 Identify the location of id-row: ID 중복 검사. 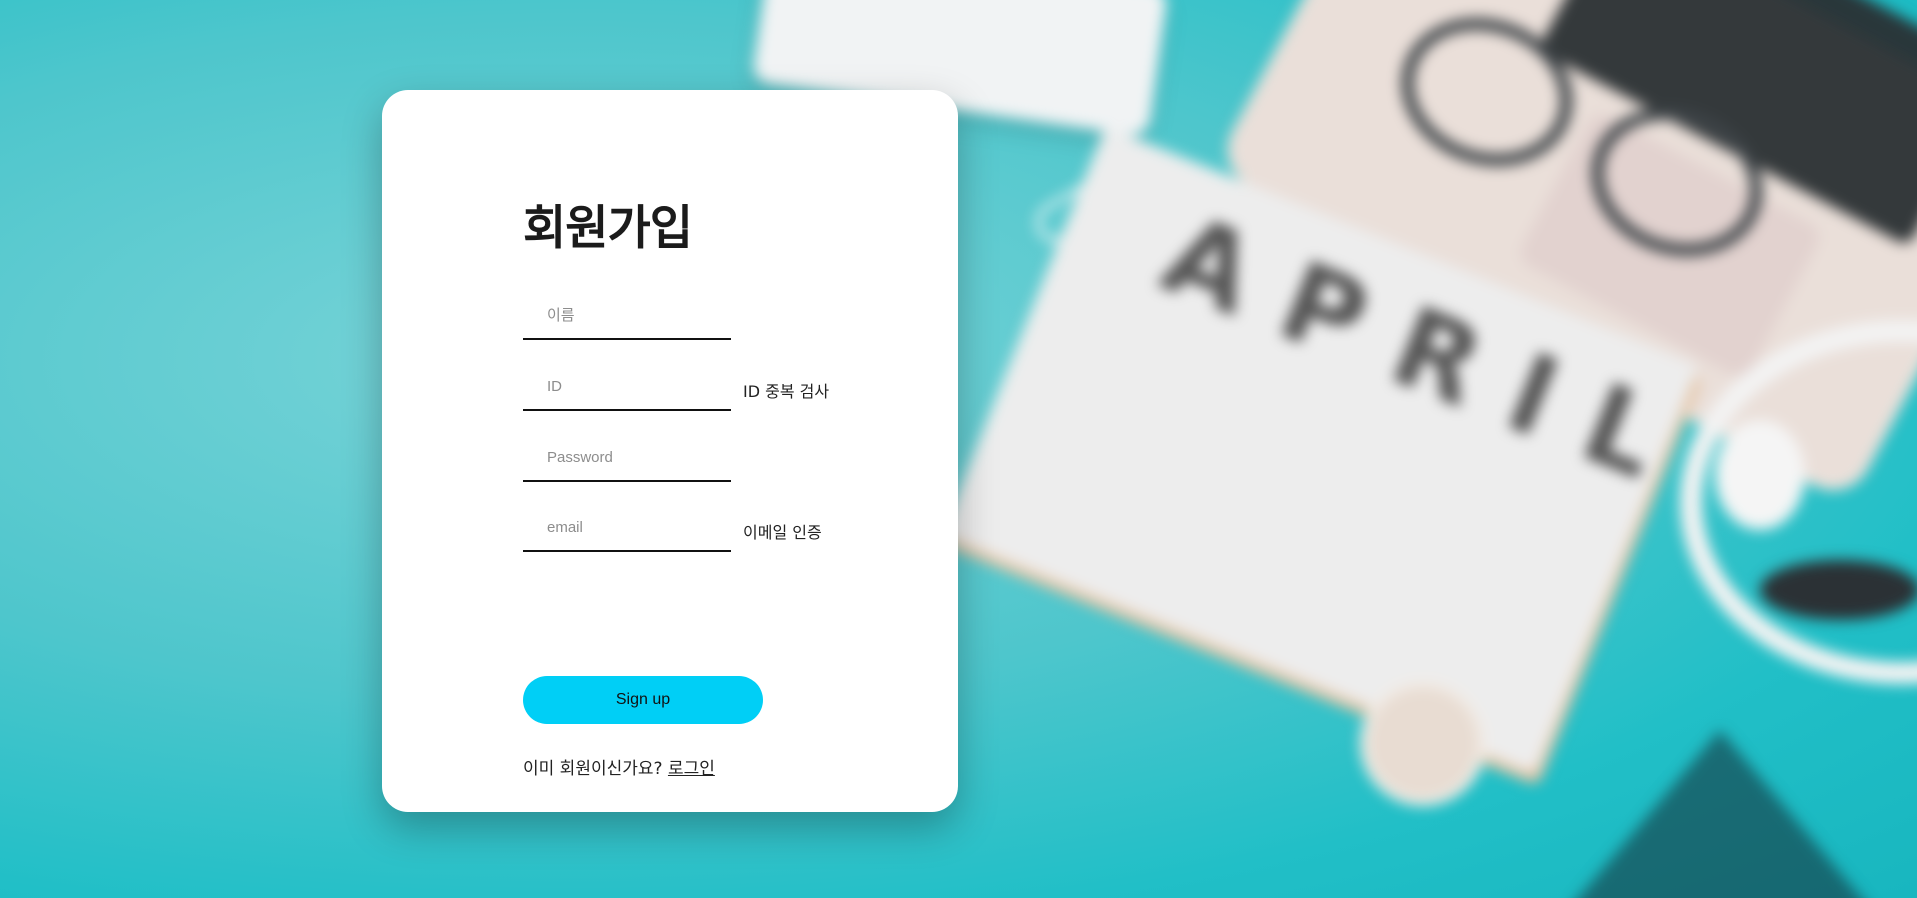
(733, 388).